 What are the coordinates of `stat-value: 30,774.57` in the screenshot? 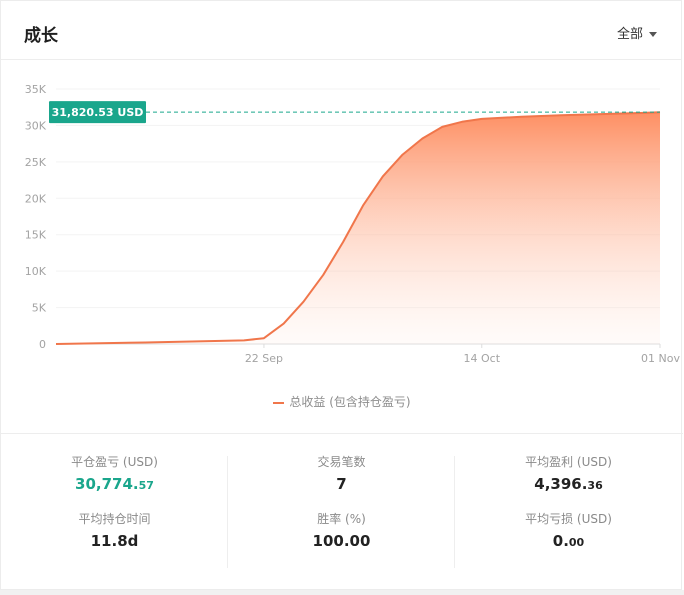 It's located at (114, 485).